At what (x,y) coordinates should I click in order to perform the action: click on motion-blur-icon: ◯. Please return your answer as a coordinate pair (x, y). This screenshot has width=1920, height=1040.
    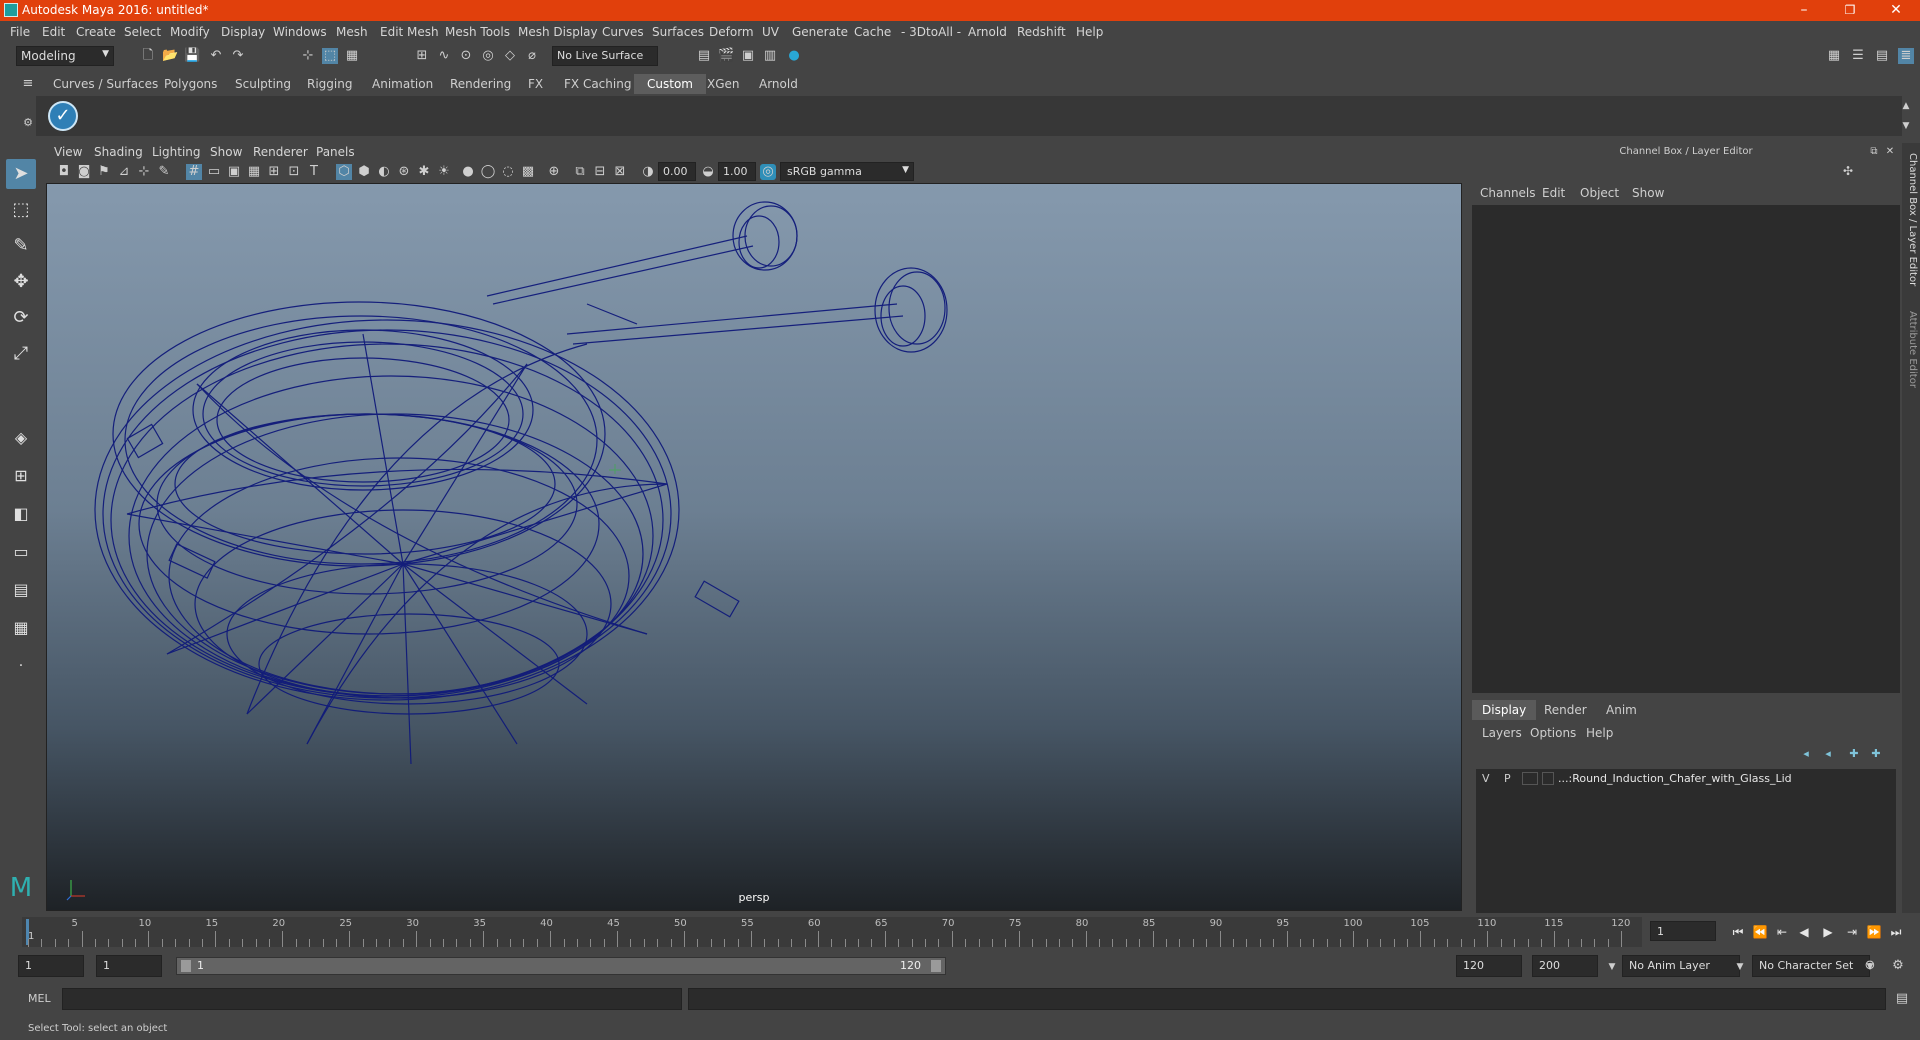
    Looking at the image, I should click on (488, 172).